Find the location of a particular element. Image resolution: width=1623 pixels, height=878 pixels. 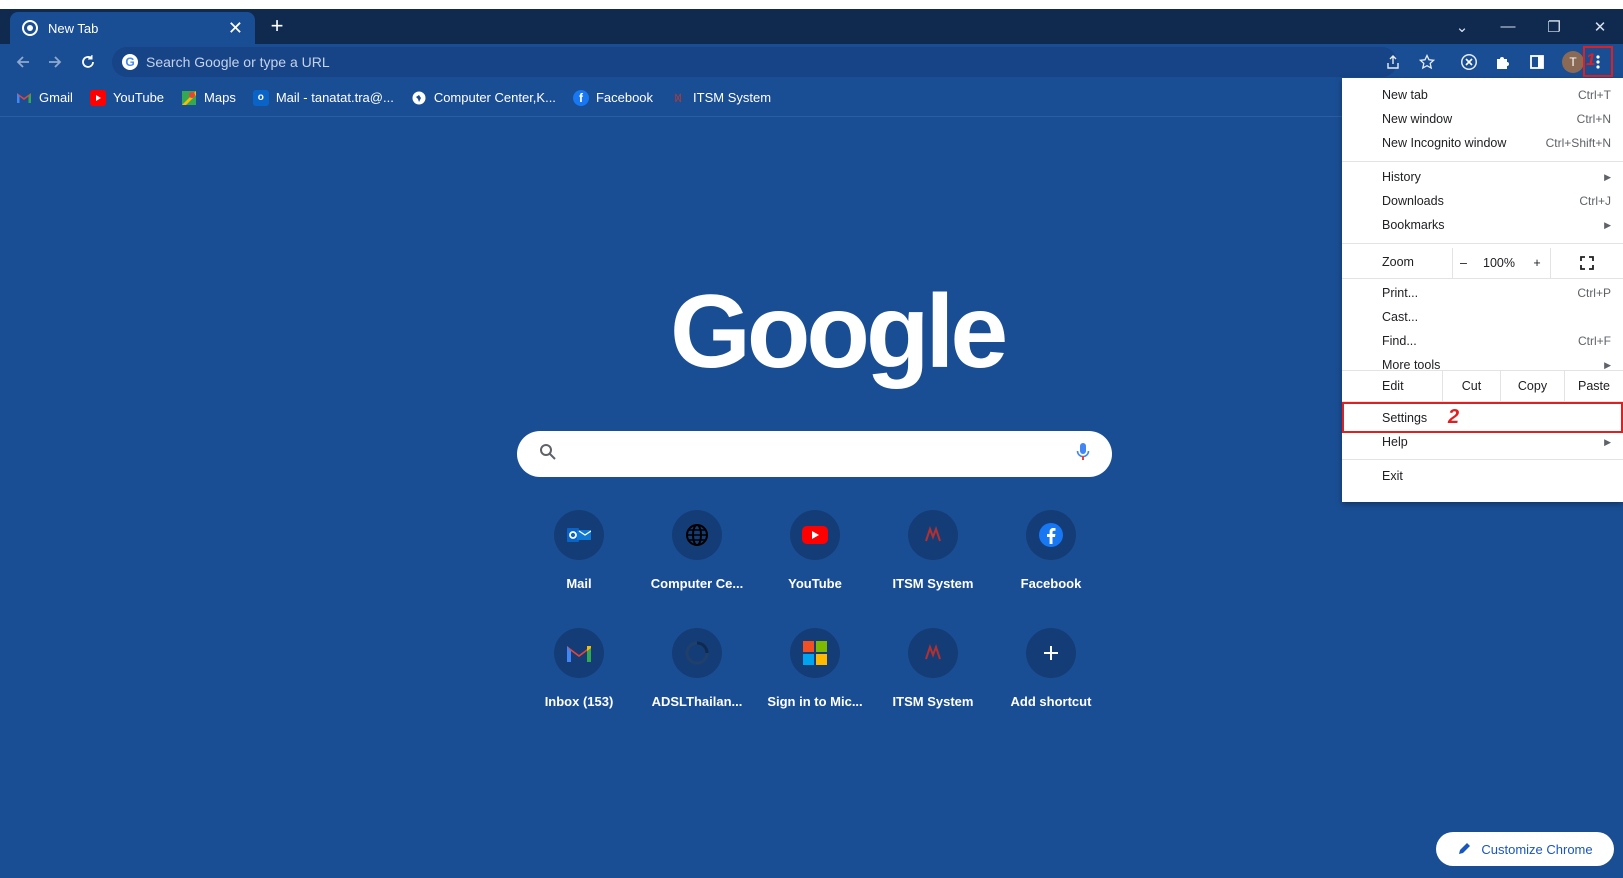

bookmark-label: Gmail is located at coordinates (56, 97).